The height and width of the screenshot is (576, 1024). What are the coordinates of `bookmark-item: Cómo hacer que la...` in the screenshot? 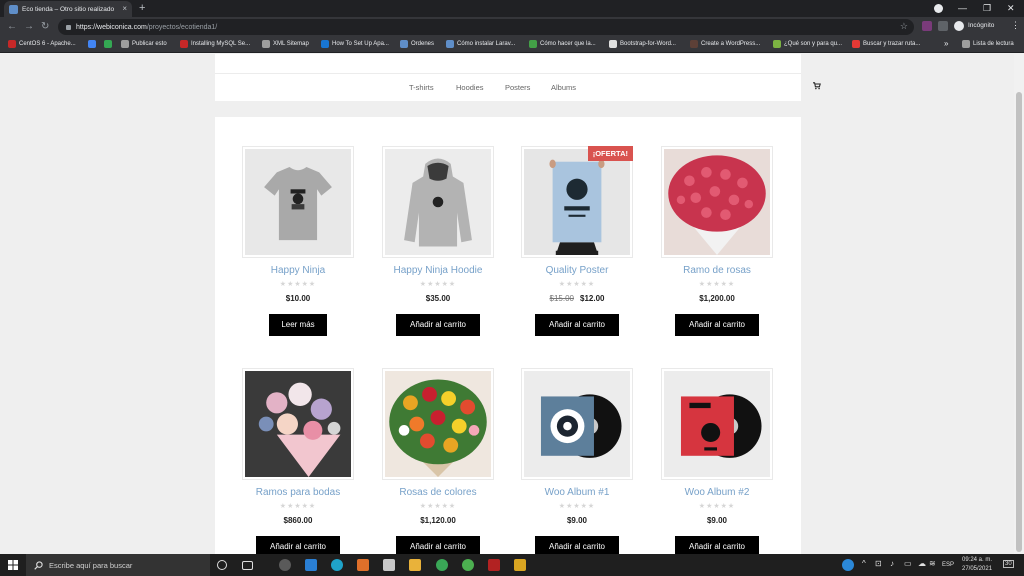 It's located at (562, 44).